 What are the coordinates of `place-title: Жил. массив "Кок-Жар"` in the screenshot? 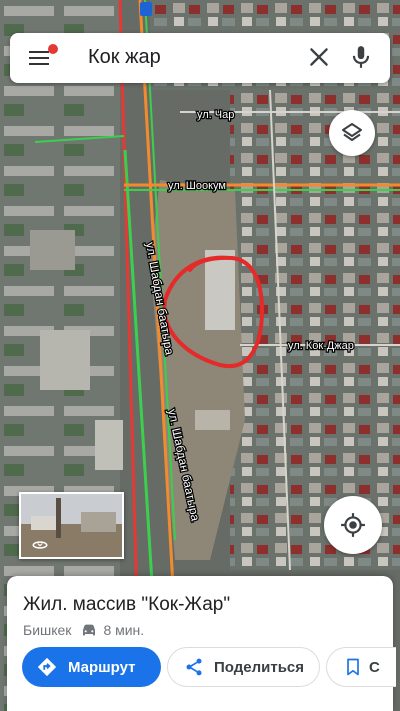 It's located at (127, 604).